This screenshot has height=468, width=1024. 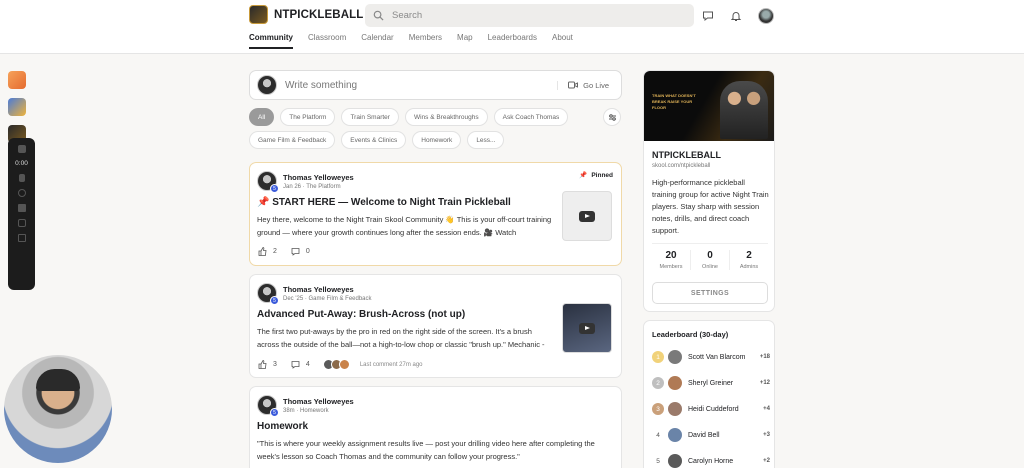 What do you see at coordinates (370, 117) in the screenshot?
I see `filter-train-smarter: Train Smarter` at bounding box center [370, 117].